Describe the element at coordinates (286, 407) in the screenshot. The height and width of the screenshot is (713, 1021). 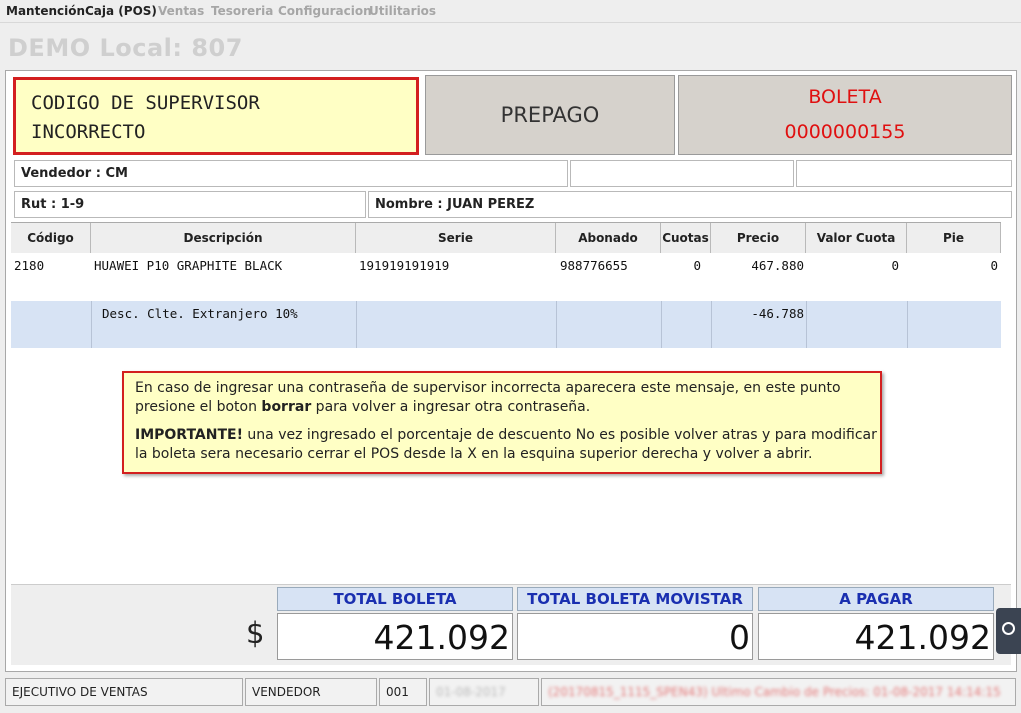
I see `note-borrar-bold: borrar` at that location.